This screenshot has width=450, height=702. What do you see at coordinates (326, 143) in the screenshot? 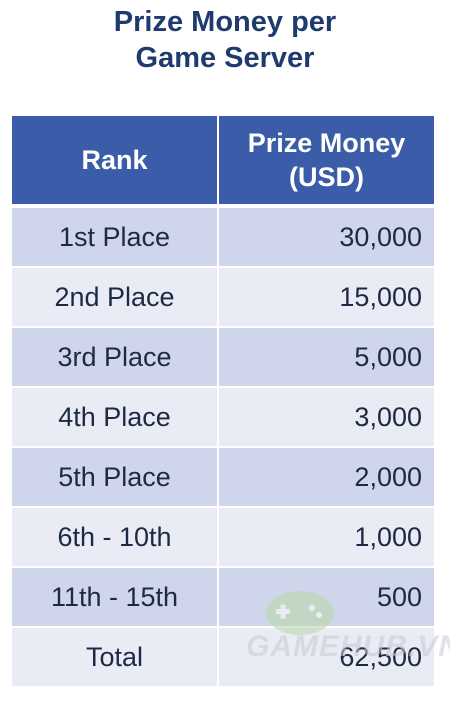
I see `header-prize-money-line-1: Prize Money` at bounding box center [326, 143].